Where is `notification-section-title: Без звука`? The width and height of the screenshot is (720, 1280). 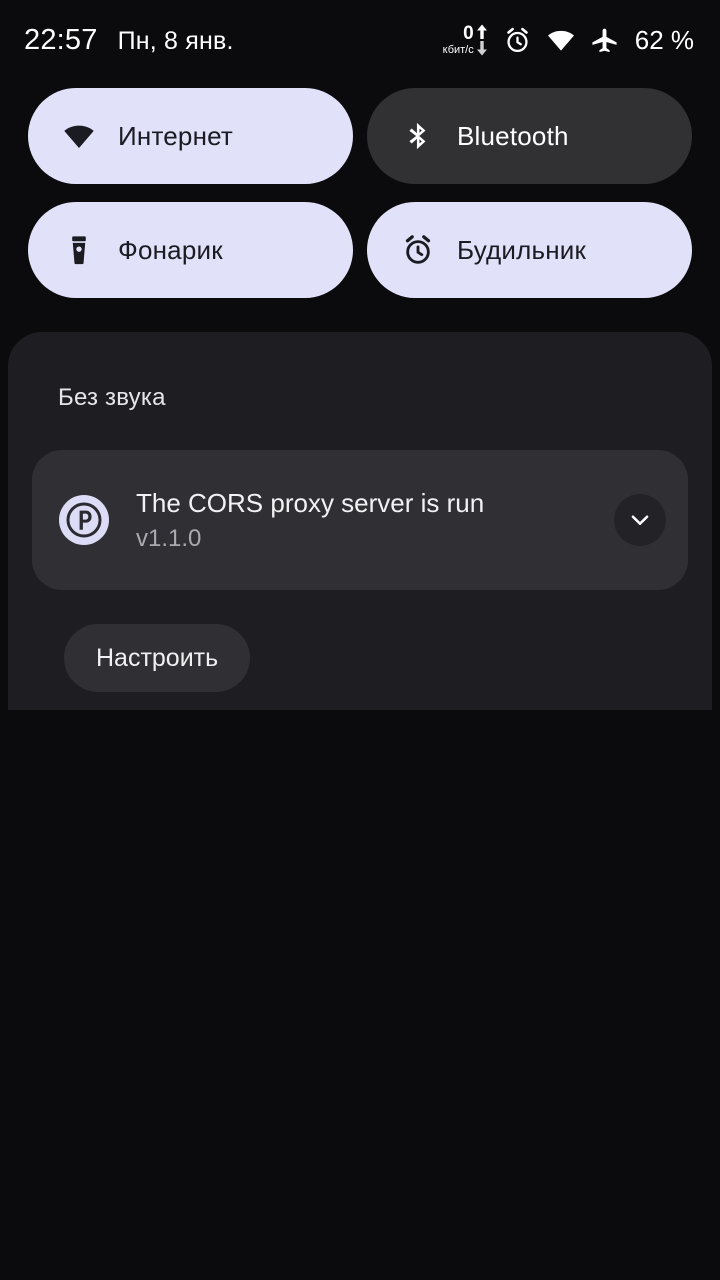 notification-section-title: Без звука is located at coordinates (112, 397).